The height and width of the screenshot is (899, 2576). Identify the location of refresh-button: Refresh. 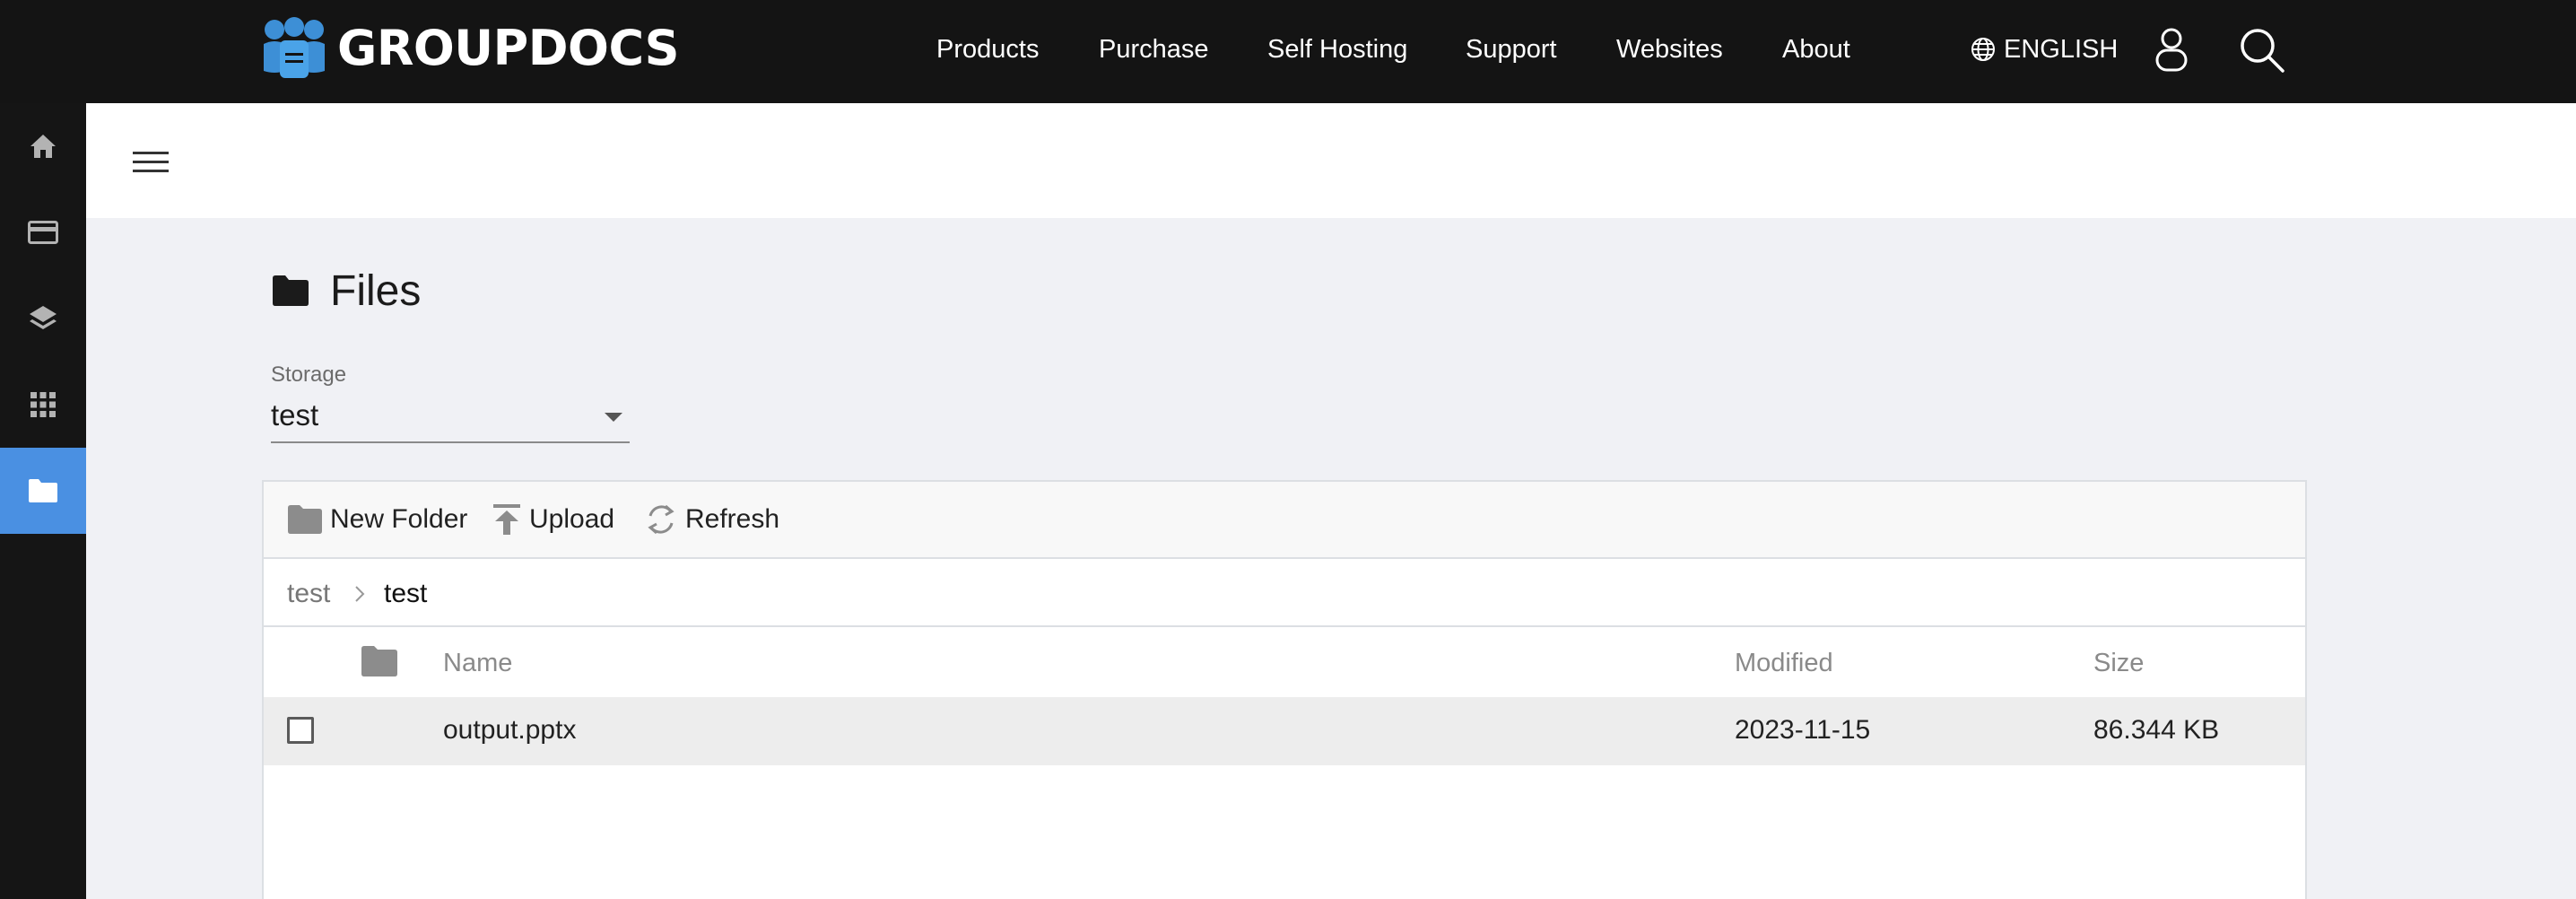
(711, 519).